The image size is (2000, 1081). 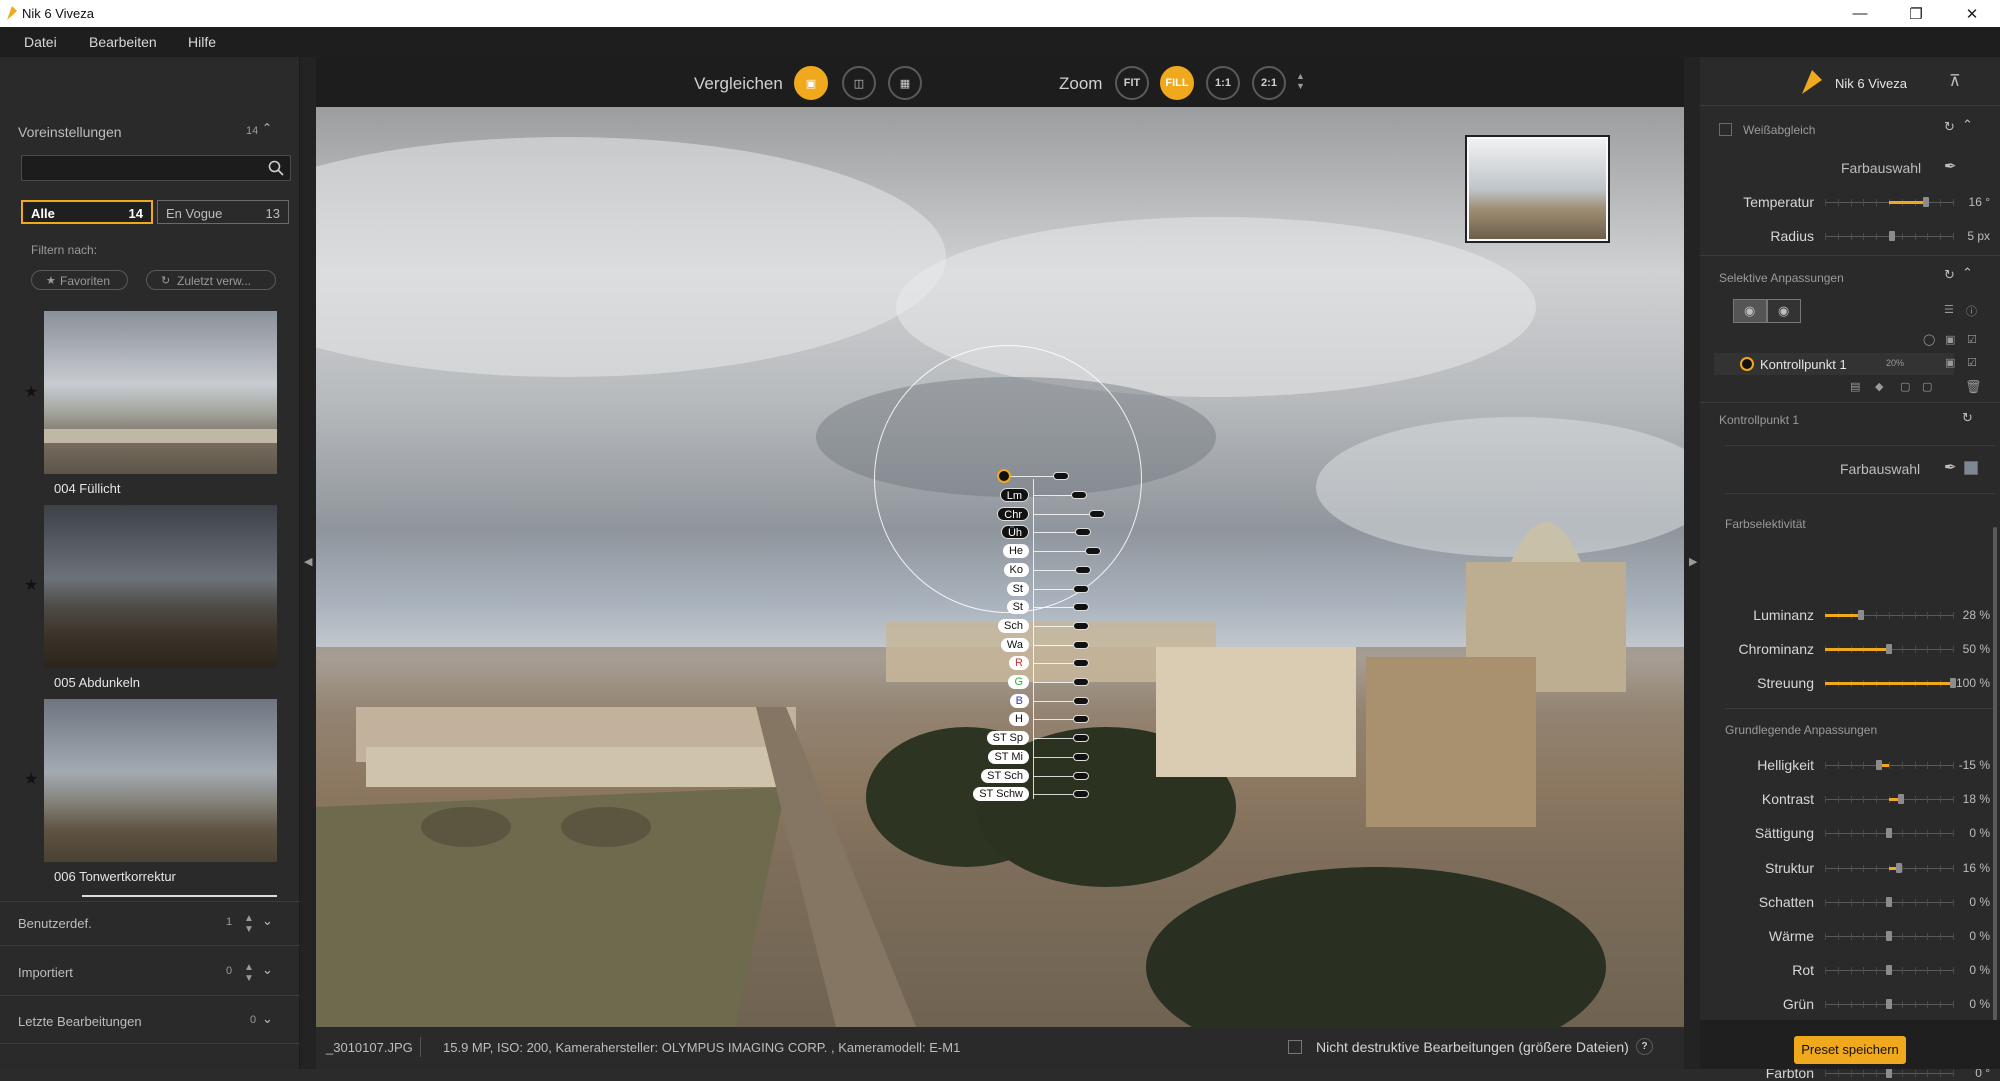 I want to click on control-point-label: Ko, so click(x=1016, y=569).